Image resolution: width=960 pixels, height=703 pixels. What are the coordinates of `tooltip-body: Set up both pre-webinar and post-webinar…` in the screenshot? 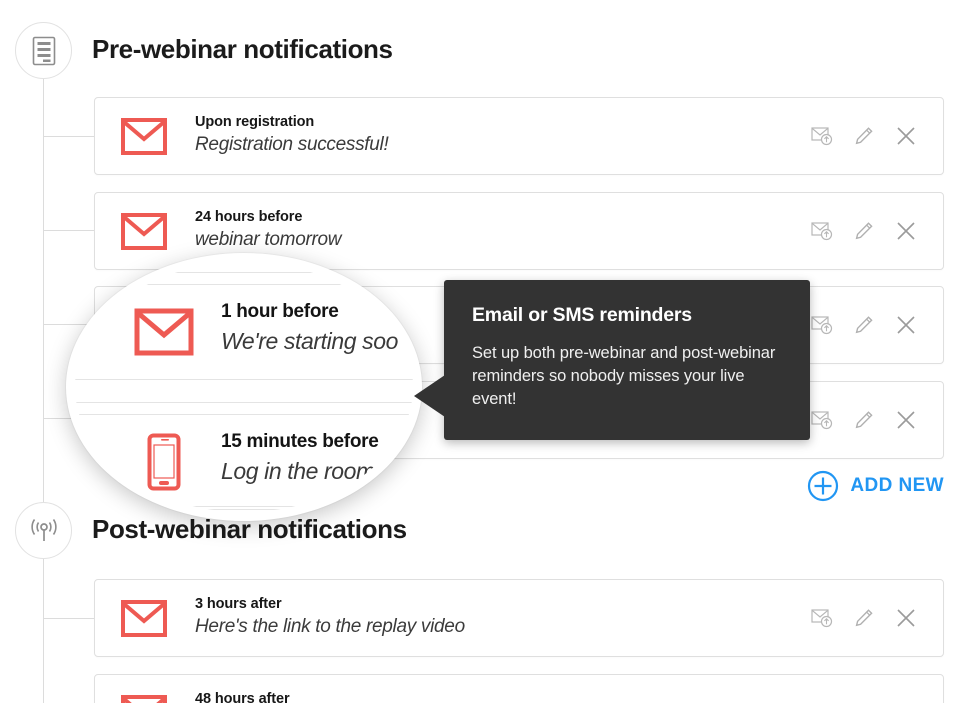 It's located at (624, 376).